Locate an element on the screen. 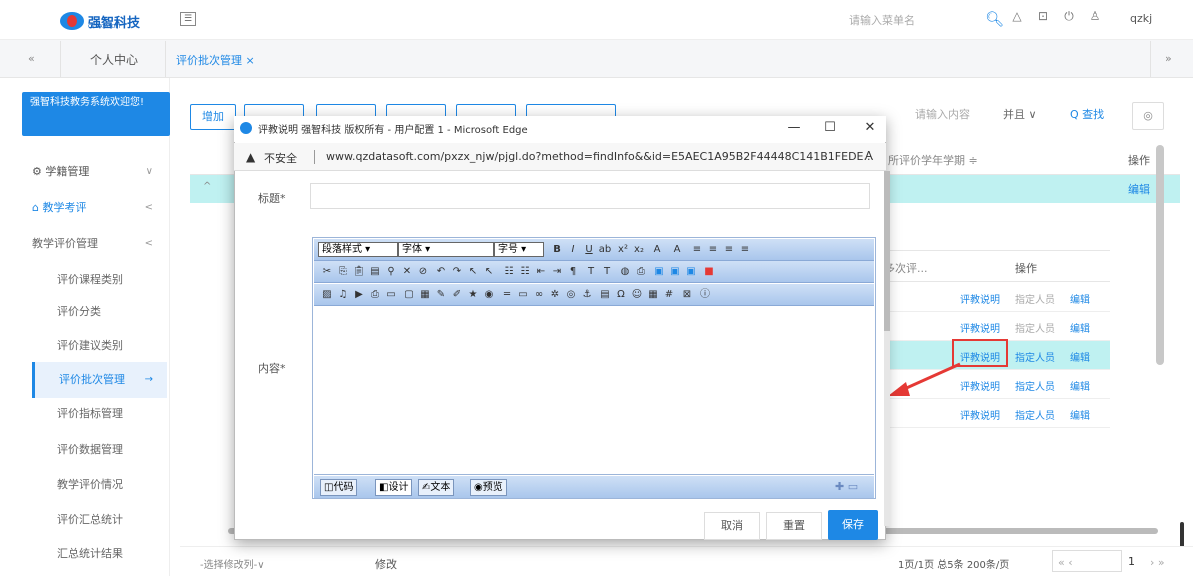 The height and width of the screenshot is (576, 1193). modal-scroll-thumb is located at coordinates (887, 251).